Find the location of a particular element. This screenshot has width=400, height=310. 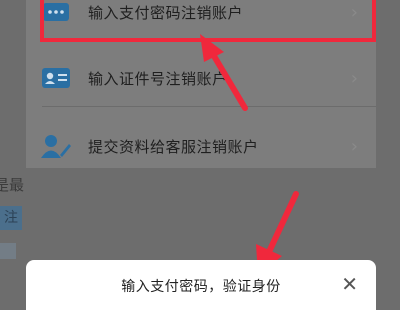

verify-identity-dialog: 输入支付密码，验证身份 ✕ is located at coordinates (201, 285).